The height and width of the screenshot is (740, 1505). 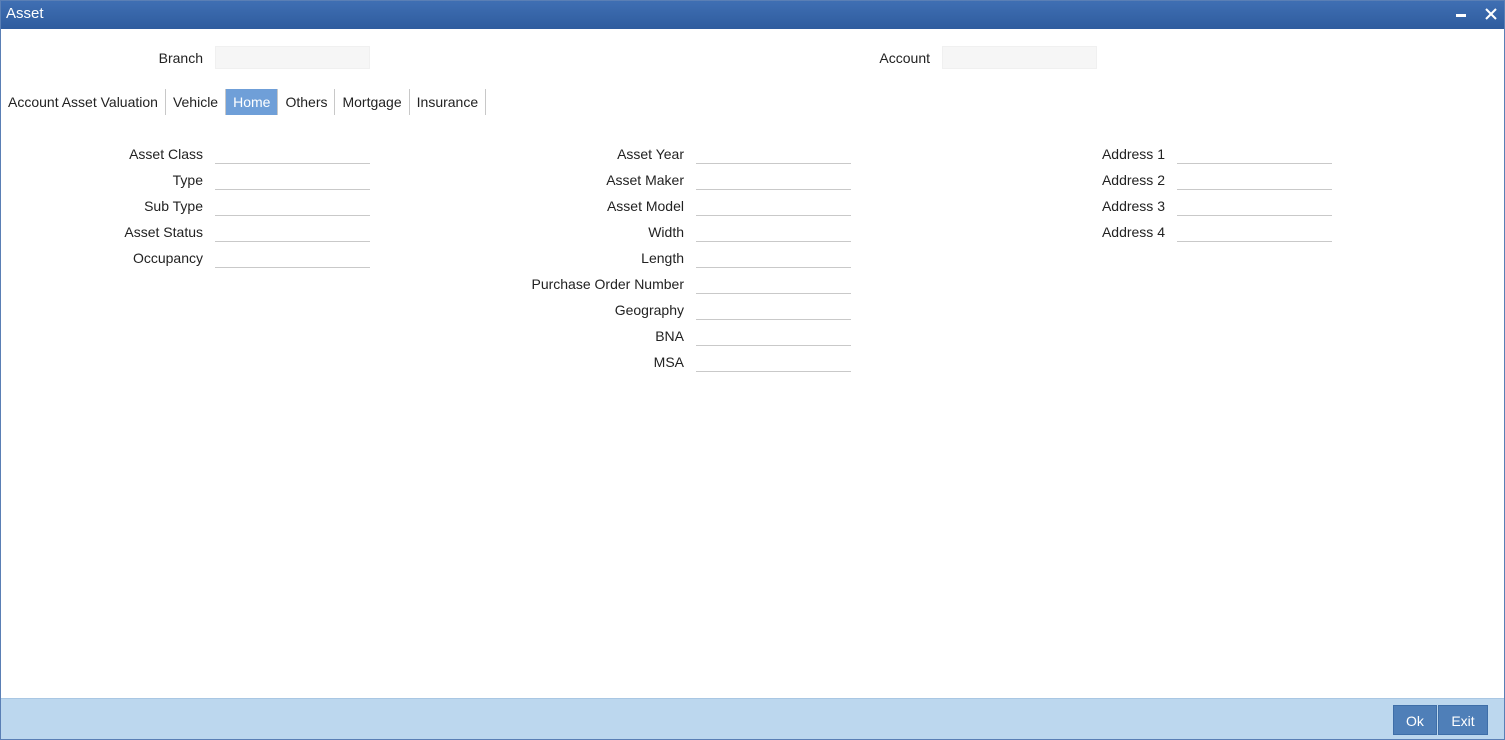 I want to click on msa-input, so click(x=773, y=361).